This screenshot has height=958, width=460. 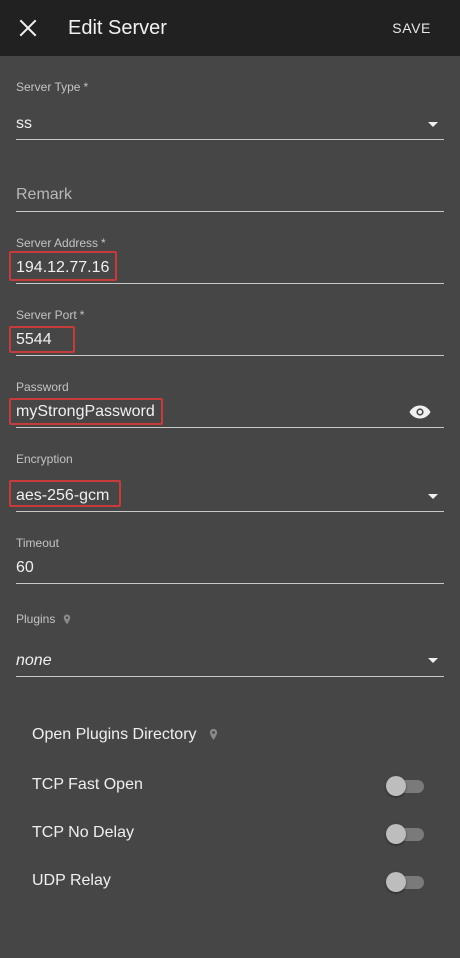 I want to click on remark-placeholder: Remark, so click(x=44, y=194).